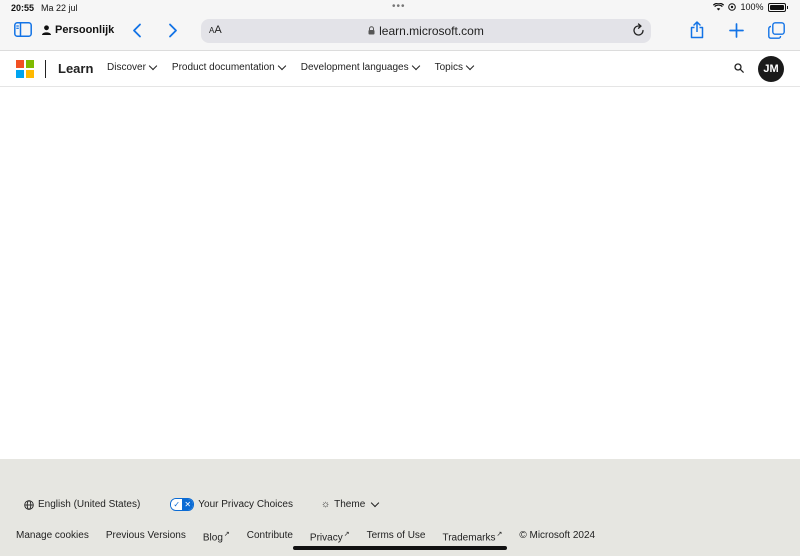 This screenshot has width=800, height=556. Describe the element at coordinates (23, 8) in the screenshot. I see `status-time: 20:55` at that location.